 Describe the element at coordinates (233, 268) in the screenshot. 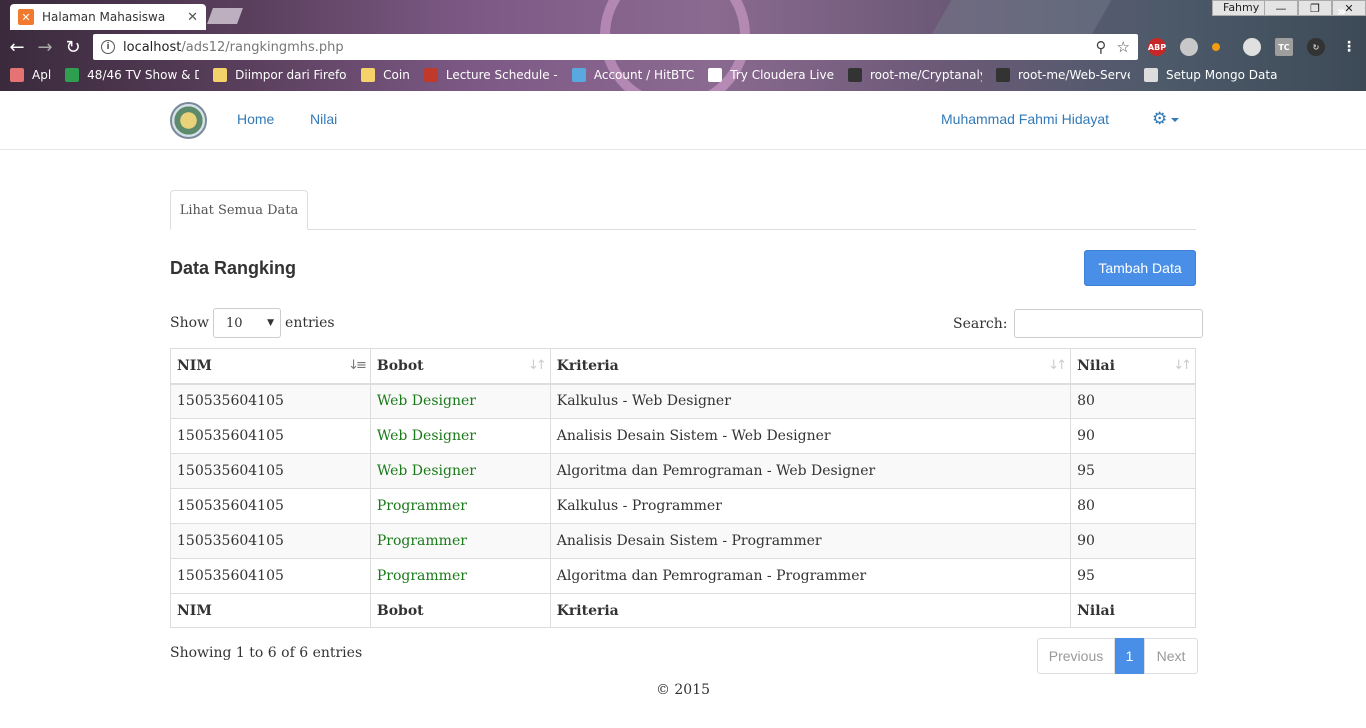

I see `page-title: Data Rangking` at that location.